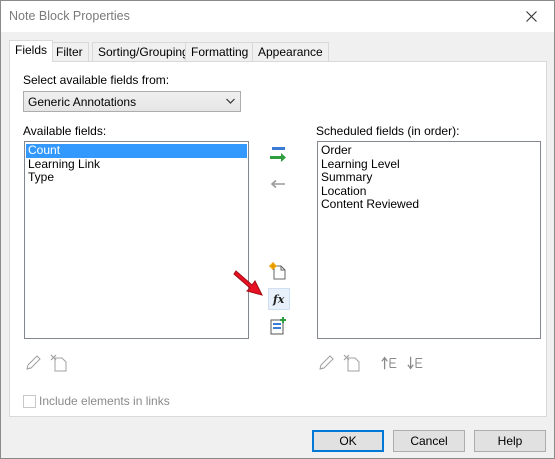  What do you see at coordinates (143, 51) in the screenshot?
I see `tab-sorting-grouping: Sorting/Grouping` at bounding box center [143, 51].